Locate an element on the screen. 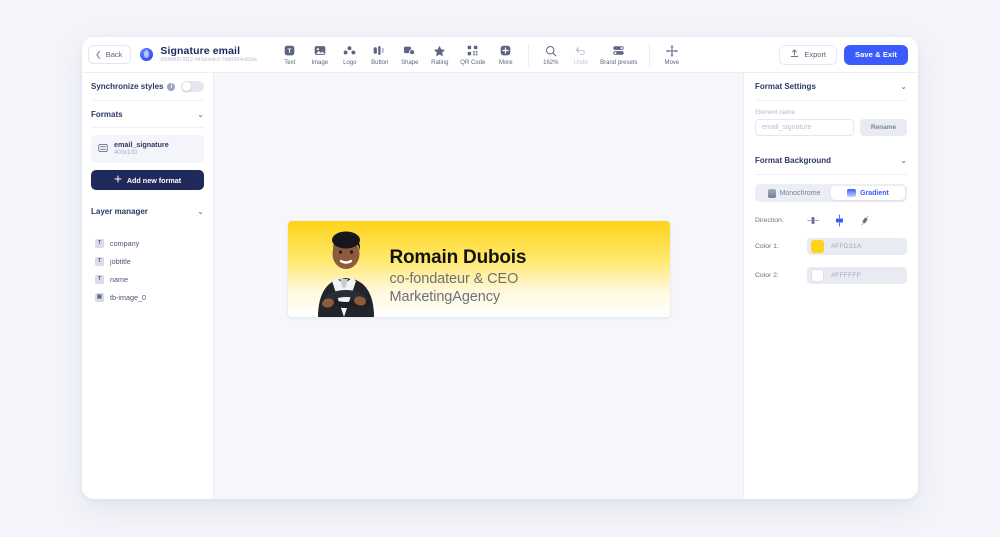  tool-image: Image is located at coordinates (320, 55).